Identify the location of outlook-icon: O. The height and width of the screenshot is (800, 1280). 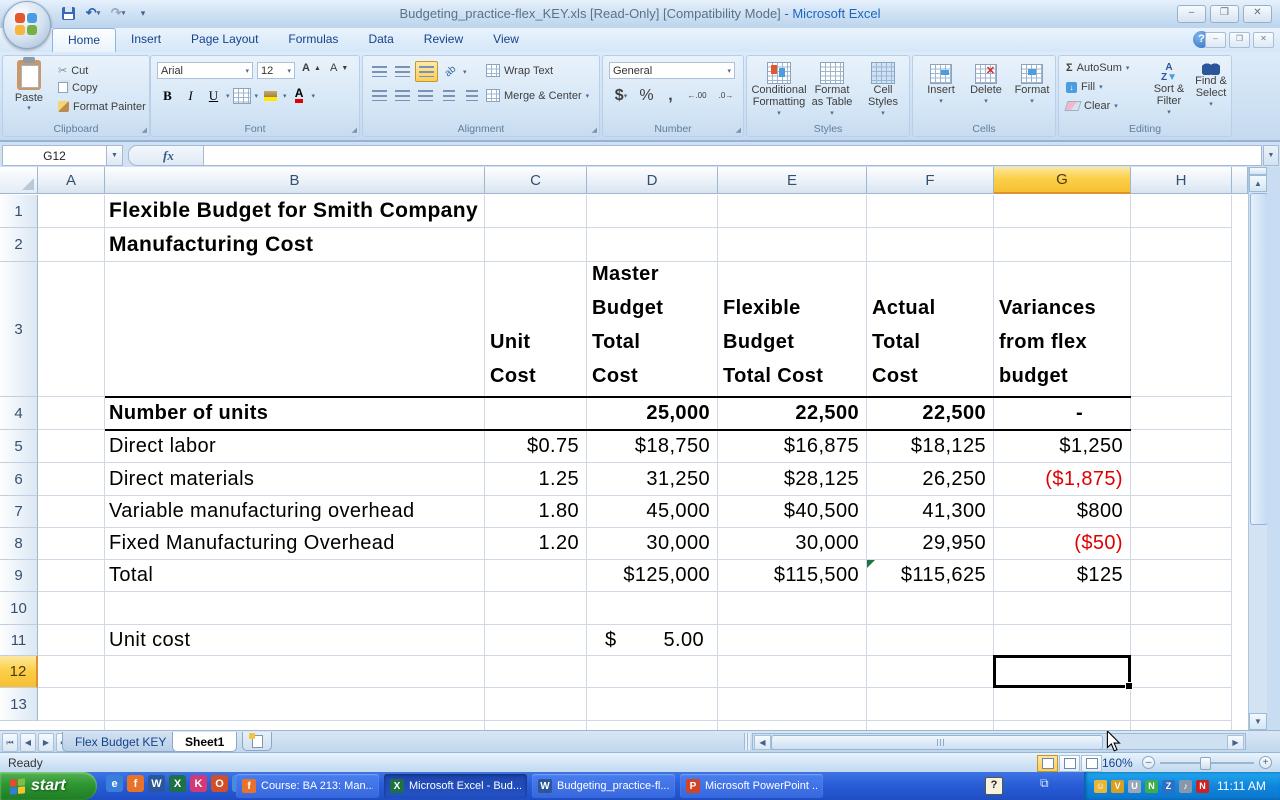
(219, 783).